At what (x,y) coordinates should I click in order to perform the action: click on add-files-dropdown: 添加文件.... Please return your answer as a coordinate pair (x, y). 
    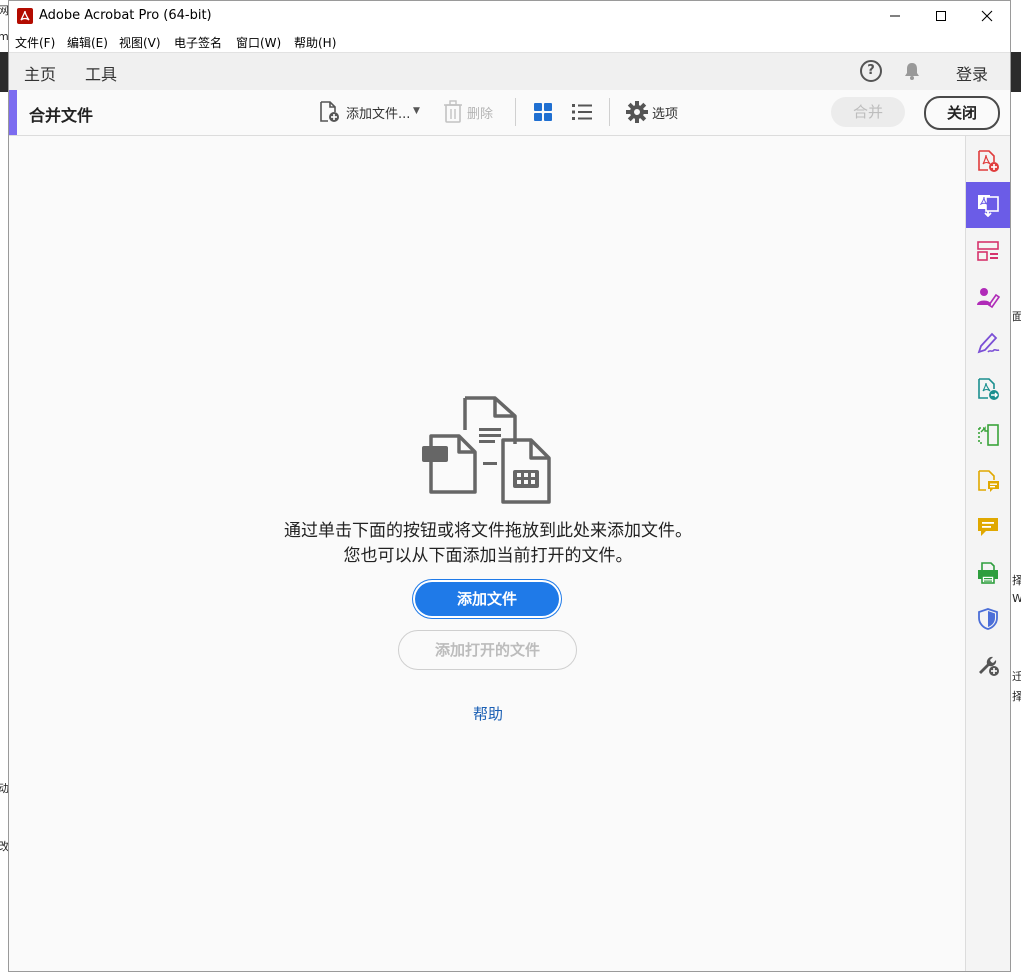
    Looking at the image, I should click on (378, 112).